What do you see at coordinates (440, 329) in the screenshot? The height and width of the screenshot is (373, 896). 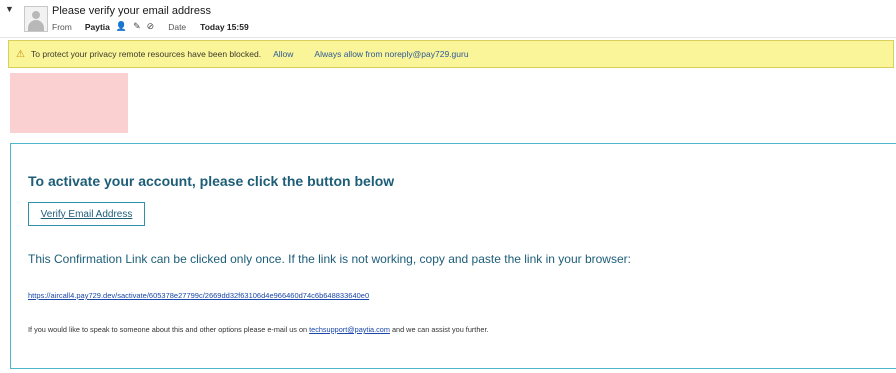 I see `contact-text-after: and we can assist you further.` at bounding box center [440, 329].